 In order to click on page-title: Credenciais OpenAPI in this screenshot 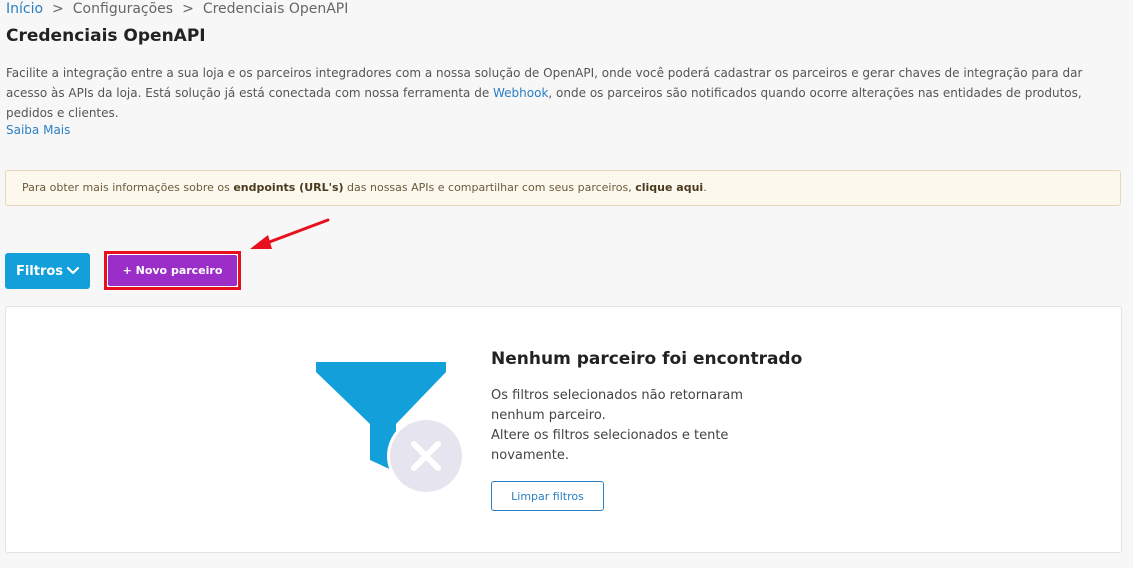, I will do `click(106, 36)`.